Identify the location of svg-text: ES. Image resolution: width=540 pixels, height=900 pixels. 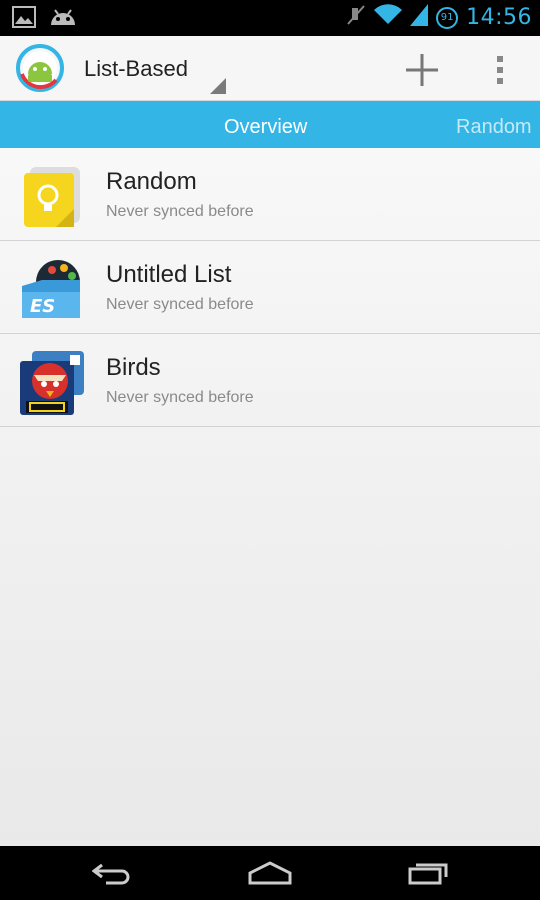
(42, 306).